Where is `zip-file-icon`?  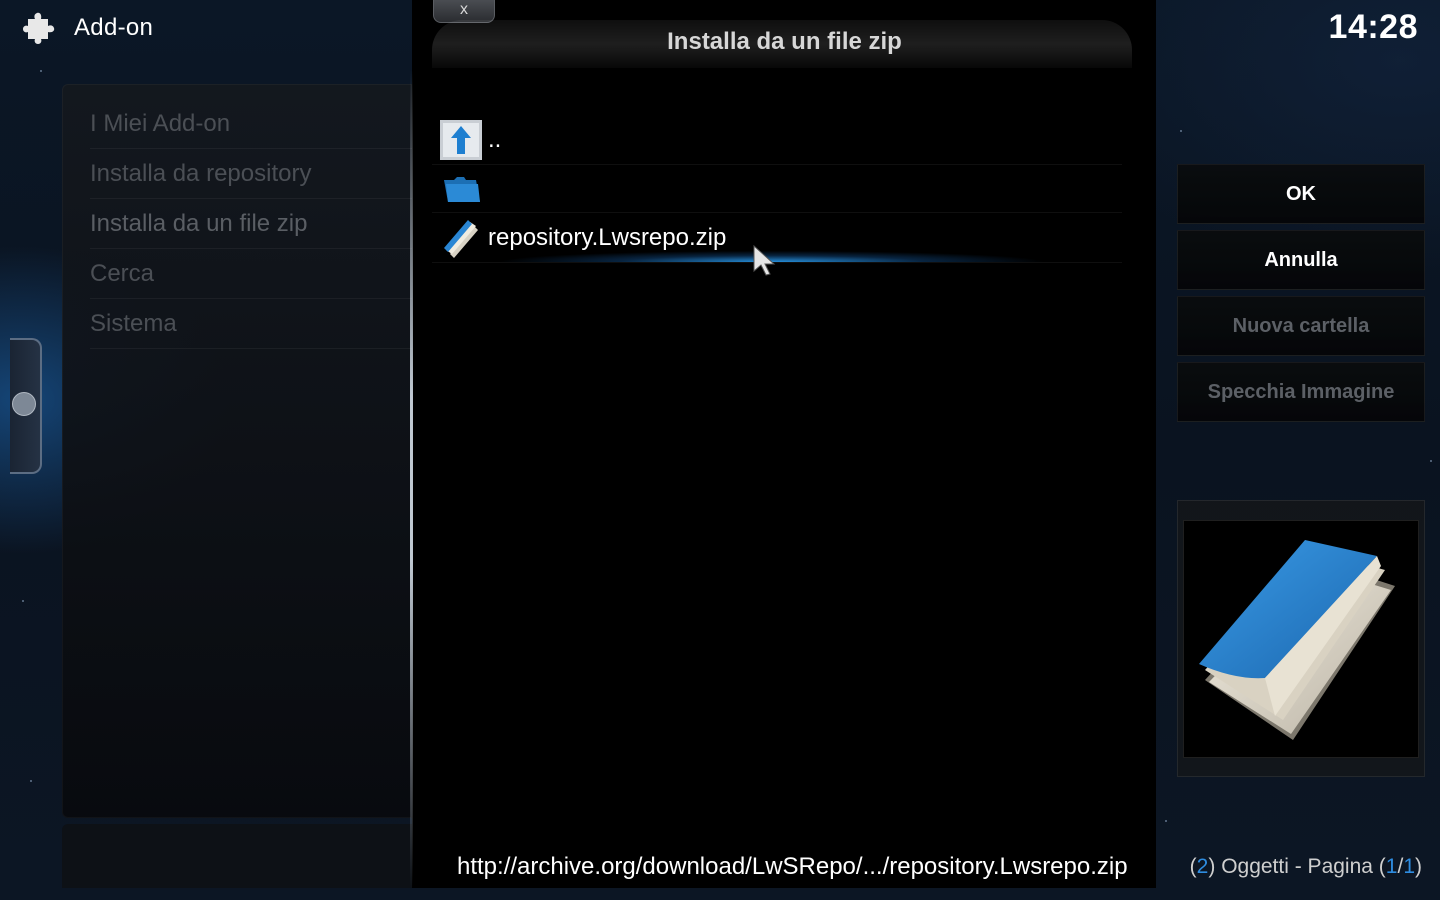 zip-file-icon is located at coordinates (461, 239).